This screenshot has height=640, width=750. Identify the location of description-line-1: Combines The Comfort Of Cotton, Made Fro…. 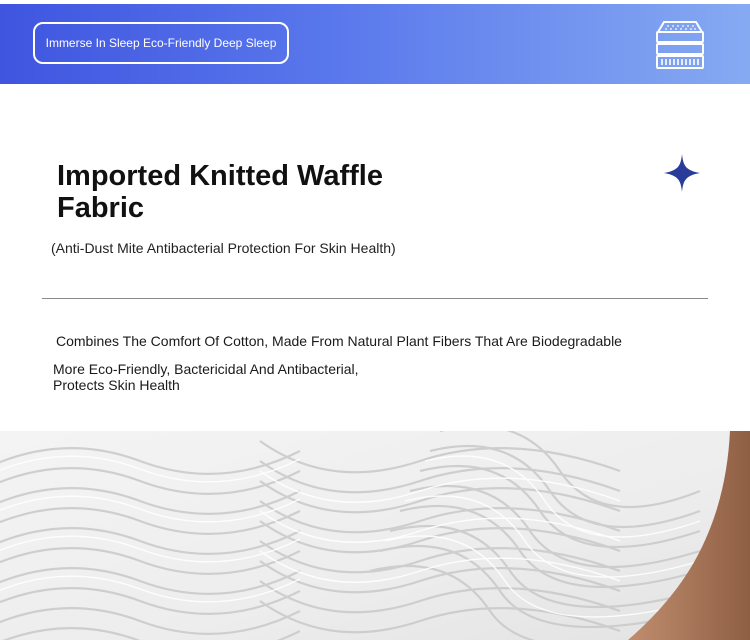
(339, 341).